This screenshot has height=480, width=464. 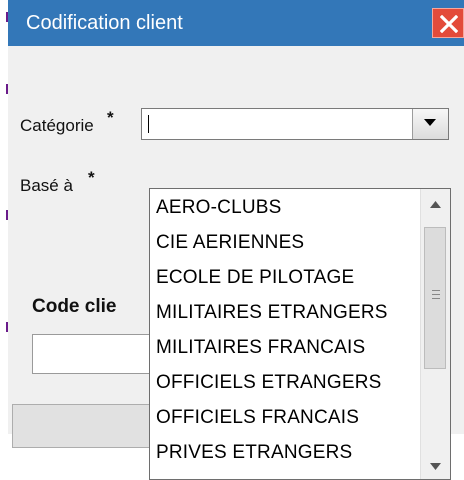 I want to click on scroll-down-icon, so click(x=435, y=466).